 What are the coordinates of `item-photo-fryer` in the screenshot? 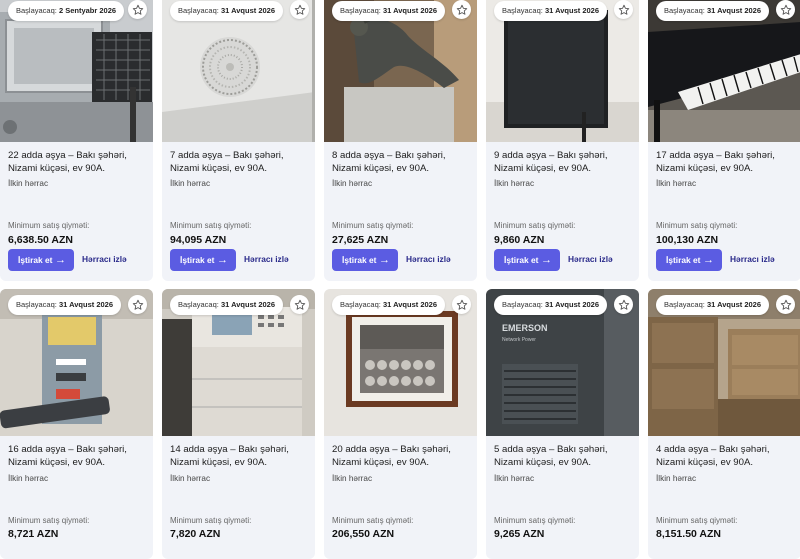 It's located at (76, 71).